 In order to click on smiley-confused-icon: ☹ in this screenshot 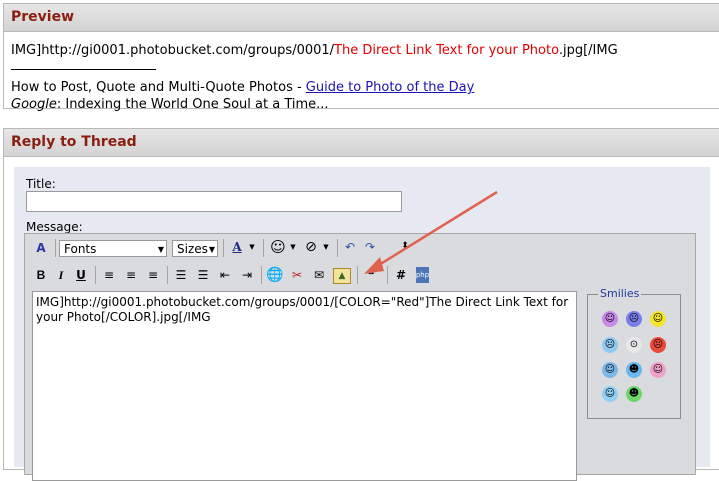, I will do `click(610, 345)`.